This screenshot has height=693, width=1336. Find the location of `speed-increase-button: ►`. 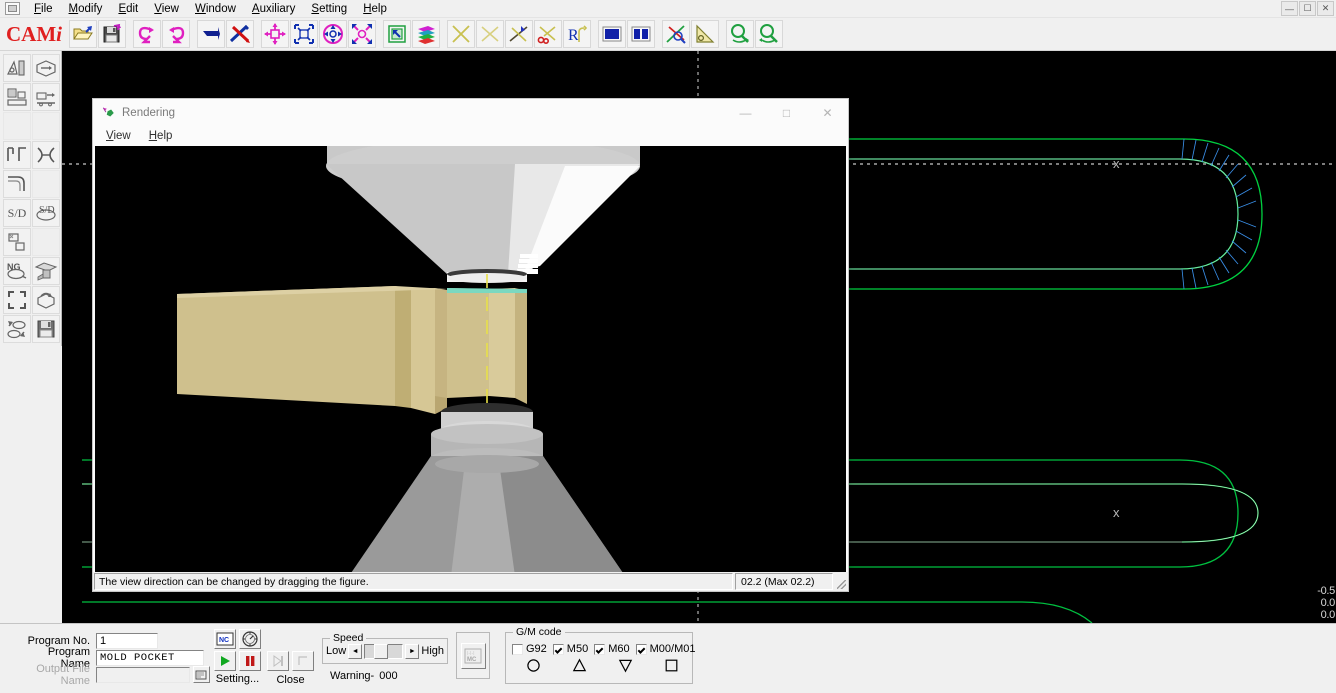

speed-increase-button: ► is located at coordinates (412, 651).